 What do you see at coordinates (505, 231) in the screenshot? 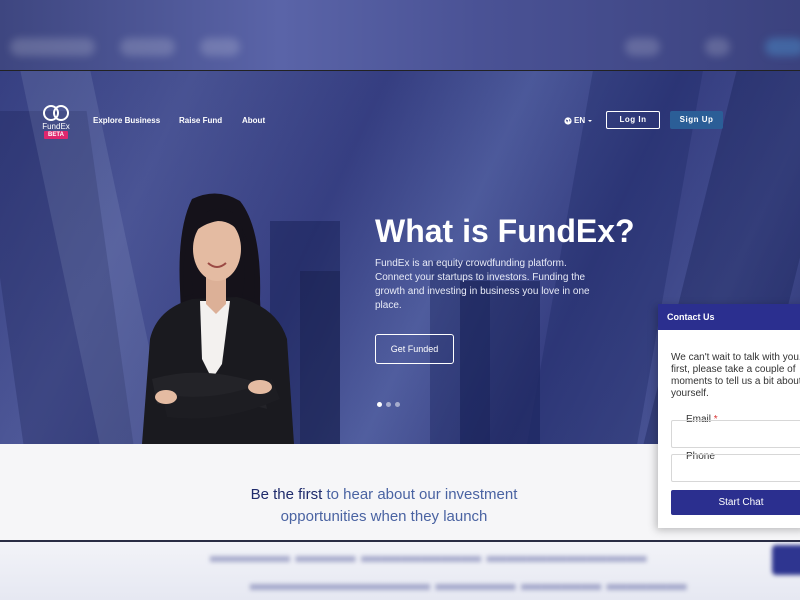
I see `hero-title: What is FundEx?` at bounding box center [505, 231].